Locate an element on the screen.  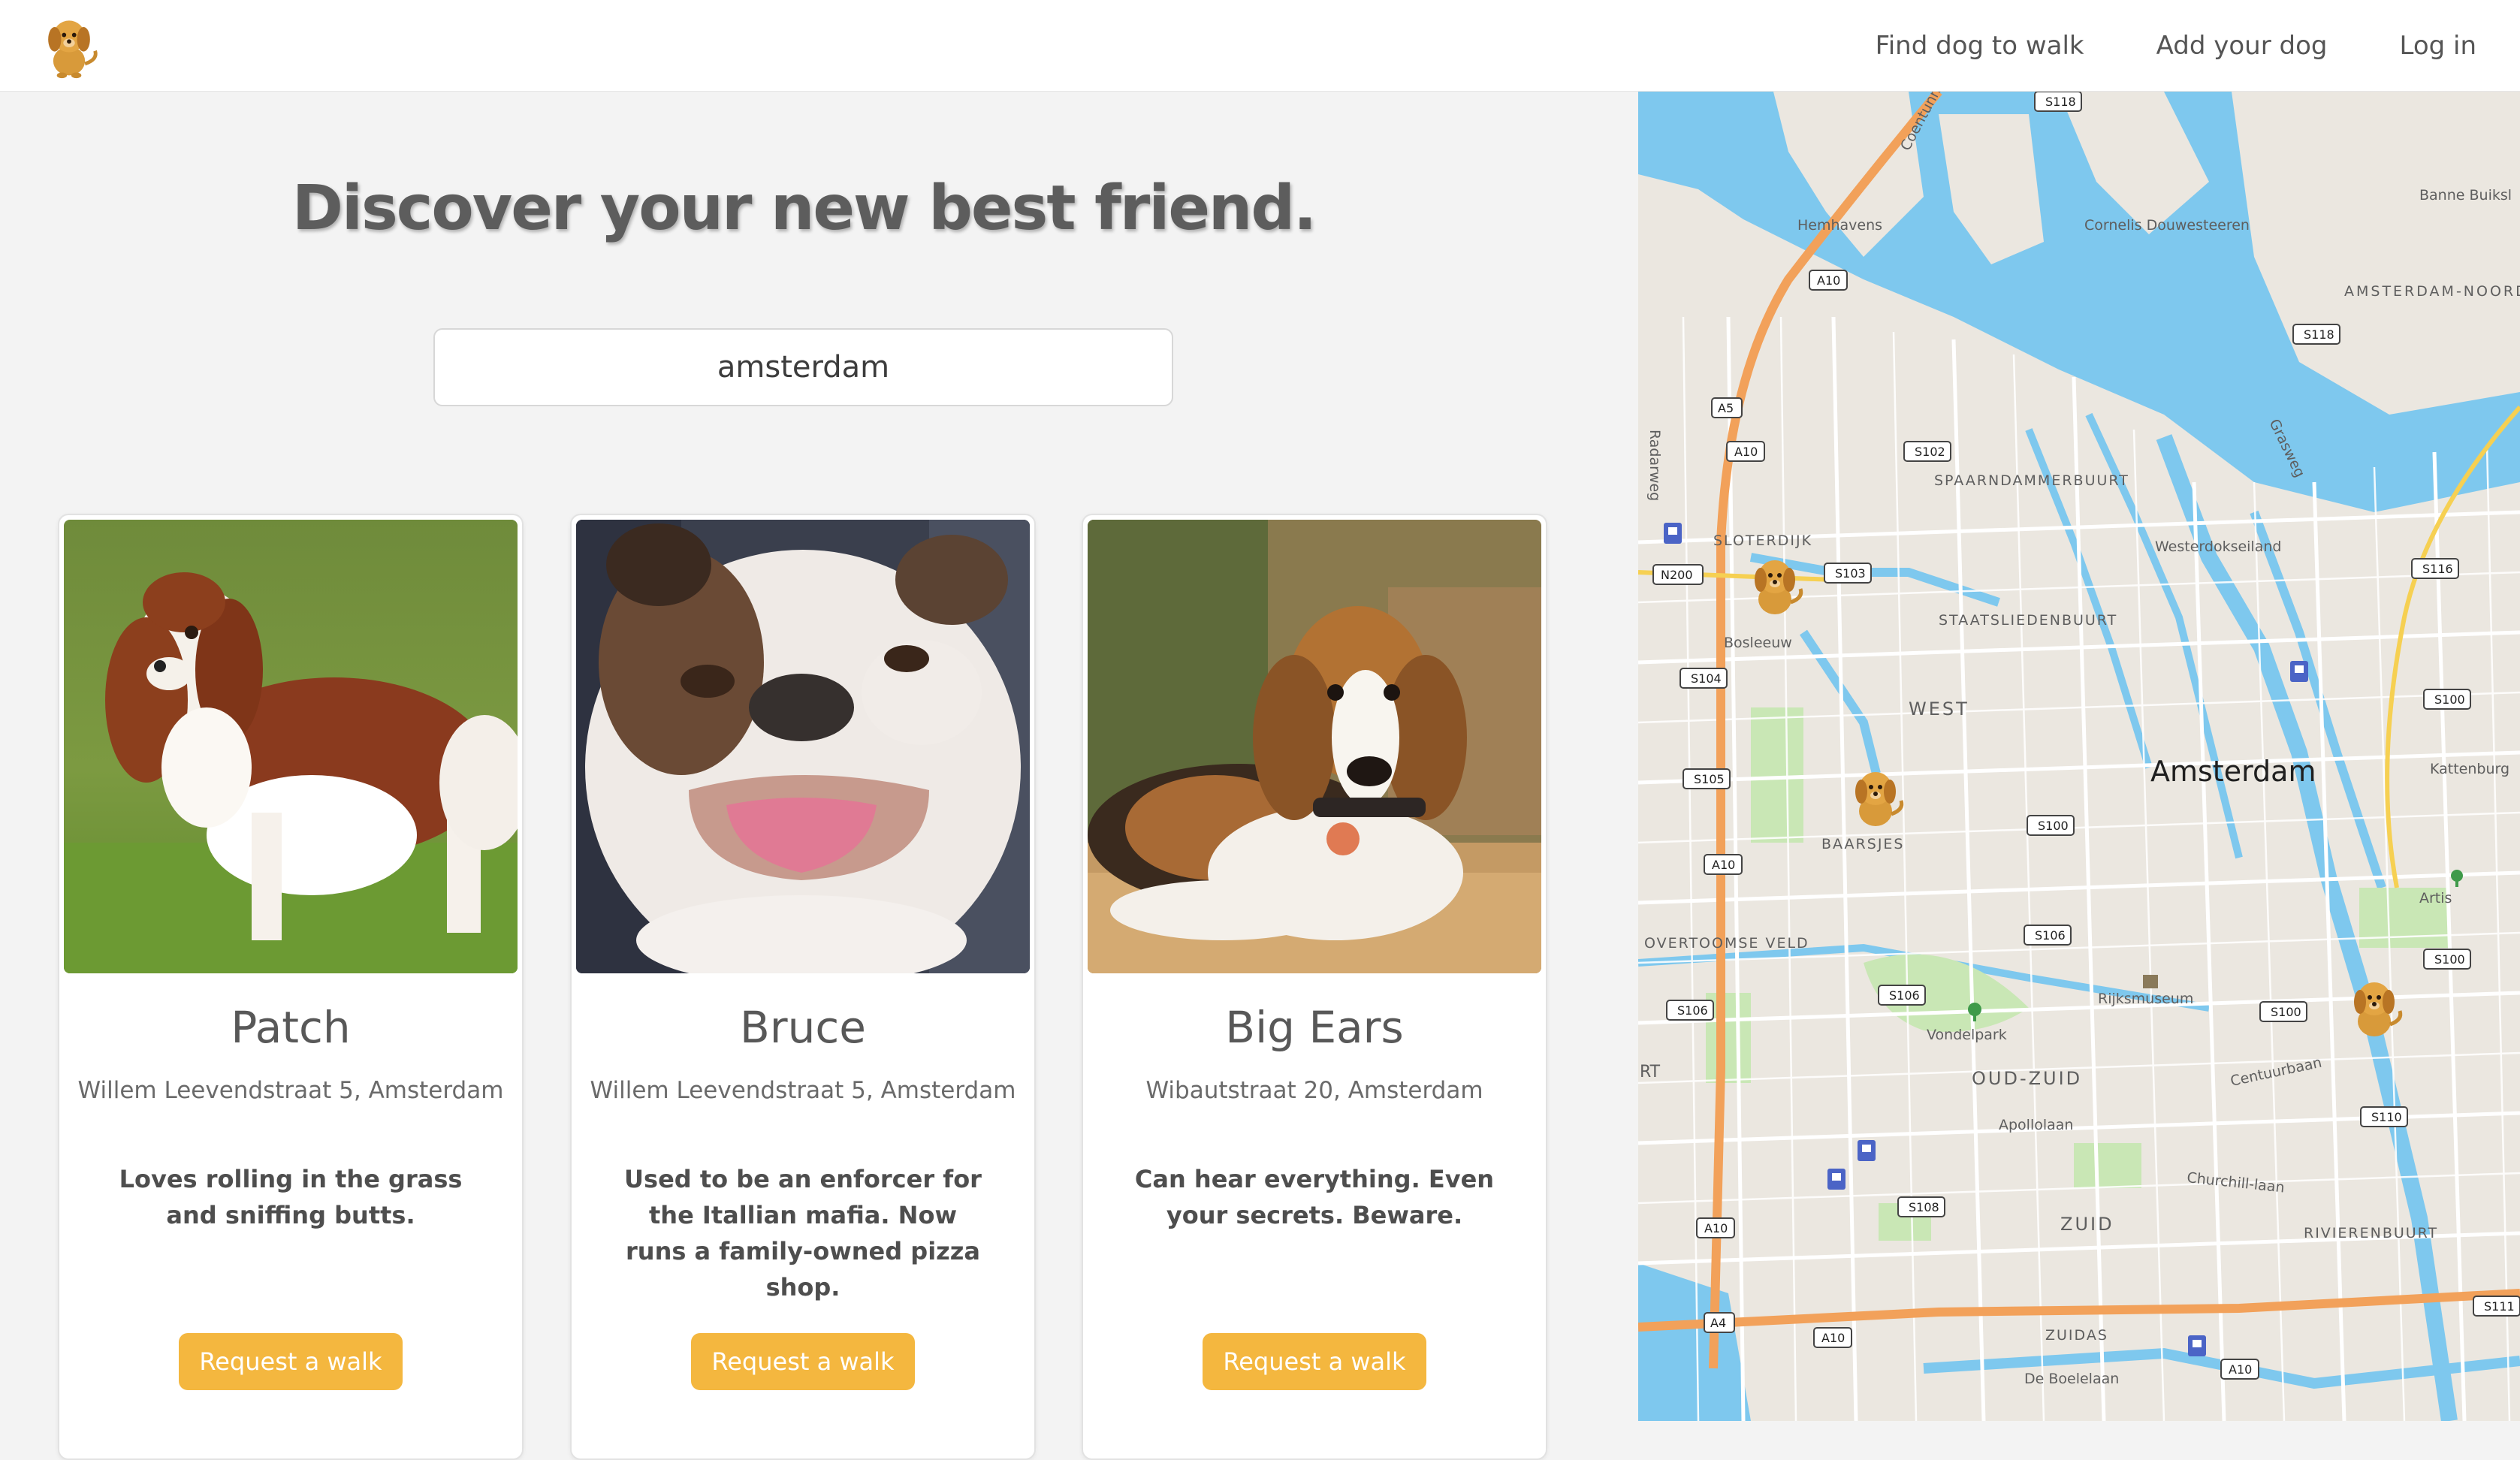
map-label: ZUIDAS is located at coordinates (2076, 1335).